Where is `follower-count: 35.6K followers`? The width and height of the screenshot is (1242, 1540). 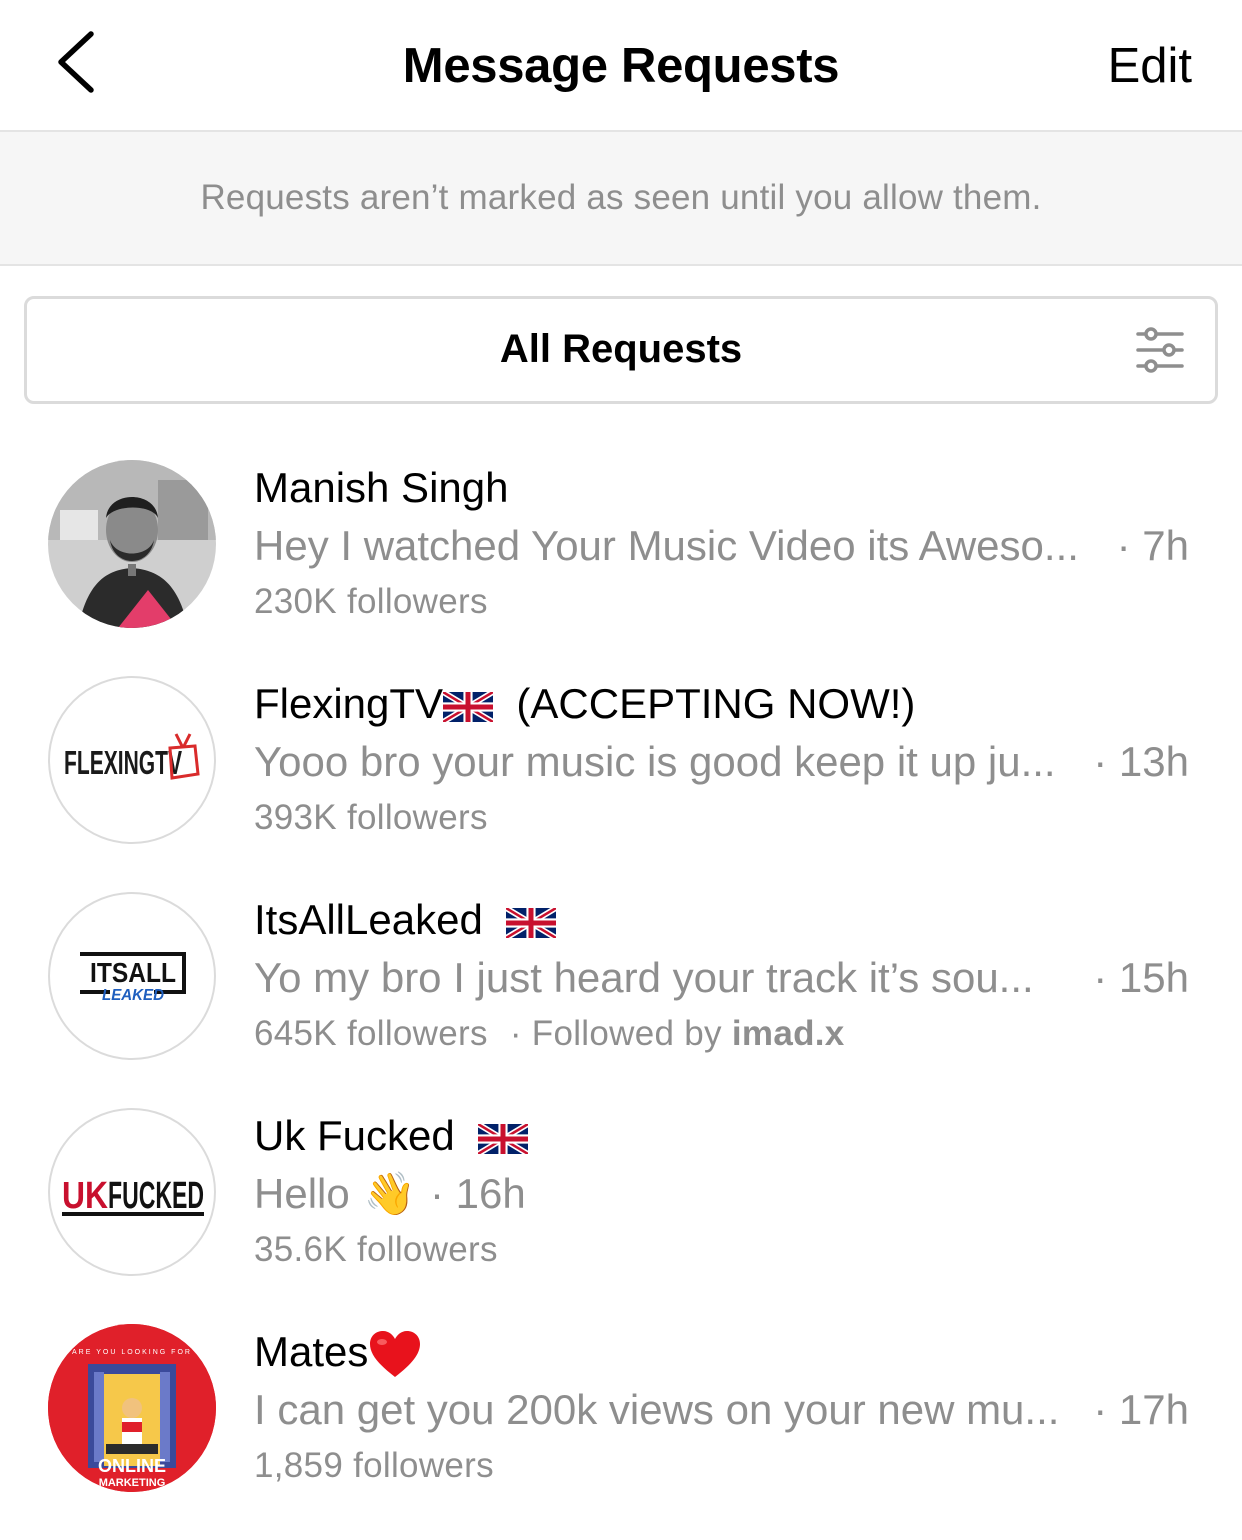 follower-count: 35.6K followers is located at coordinates (376, 1249).